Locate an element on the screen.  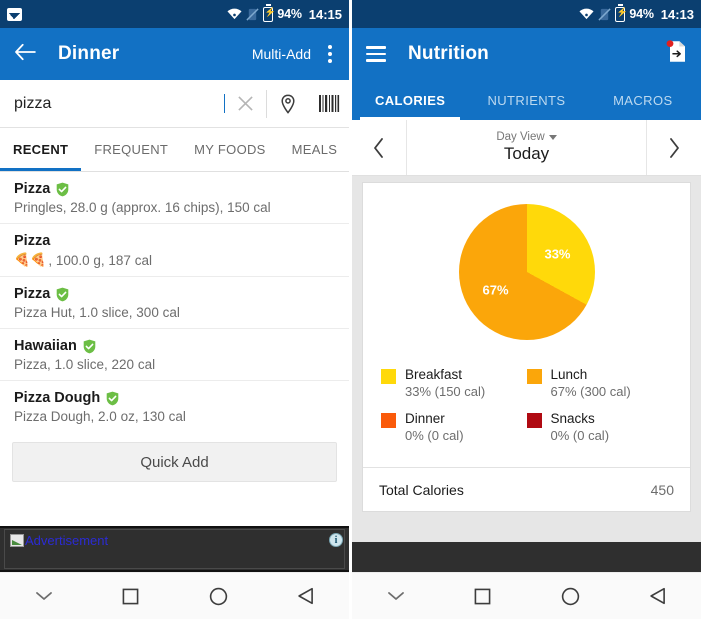
kebab-menu-icon is located at coordinates (330, 54).